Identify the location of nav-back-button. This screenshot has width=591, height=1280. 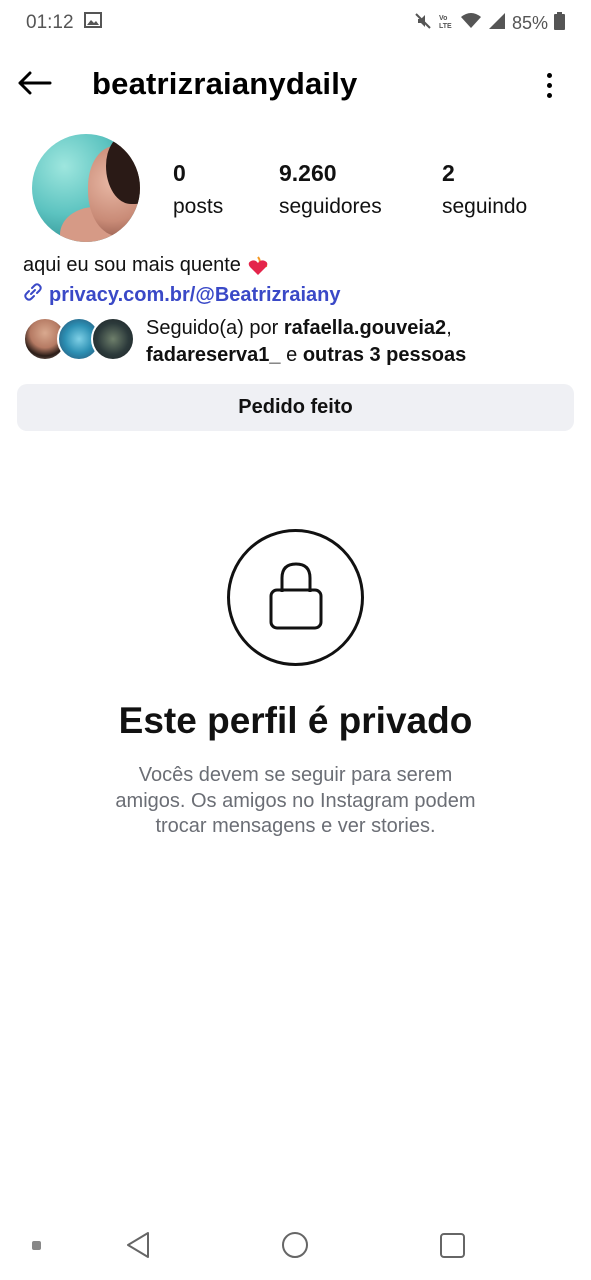
(139, 1245).